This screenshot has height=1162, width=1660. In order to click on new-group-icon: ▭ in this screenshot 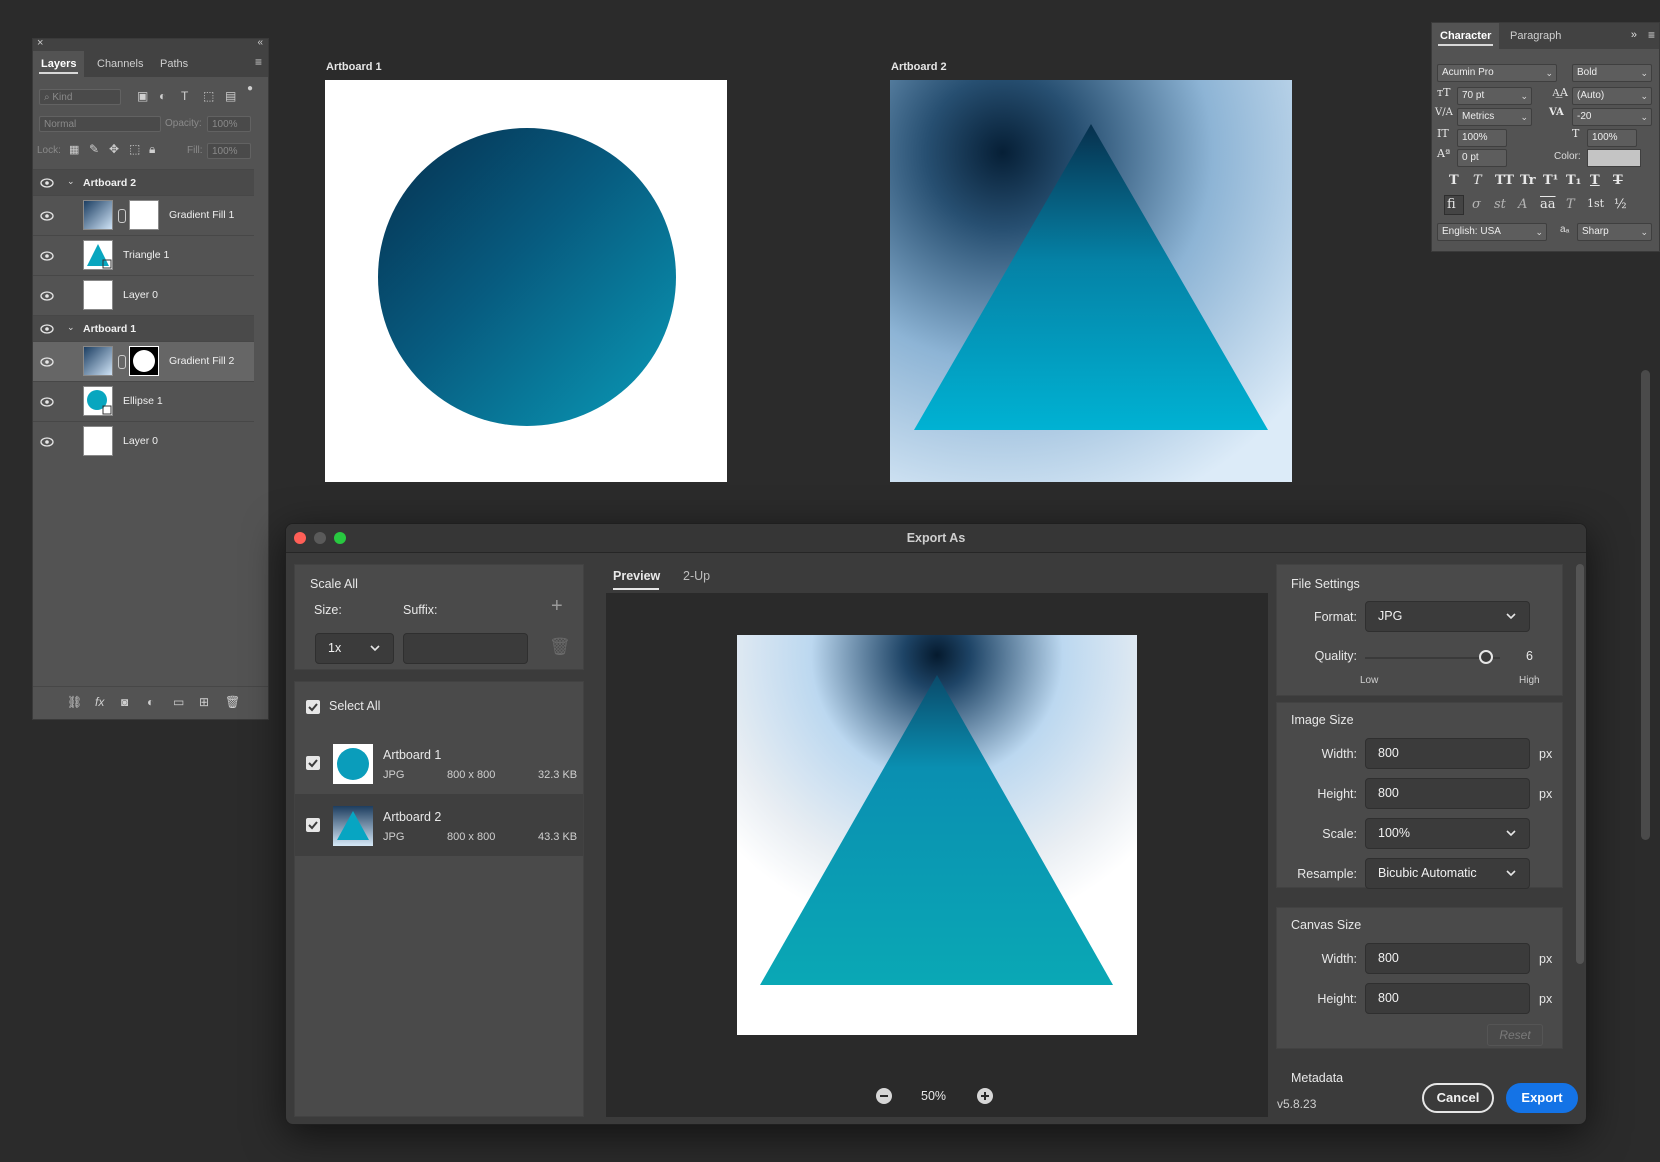, I will do `click(178, 702)`.